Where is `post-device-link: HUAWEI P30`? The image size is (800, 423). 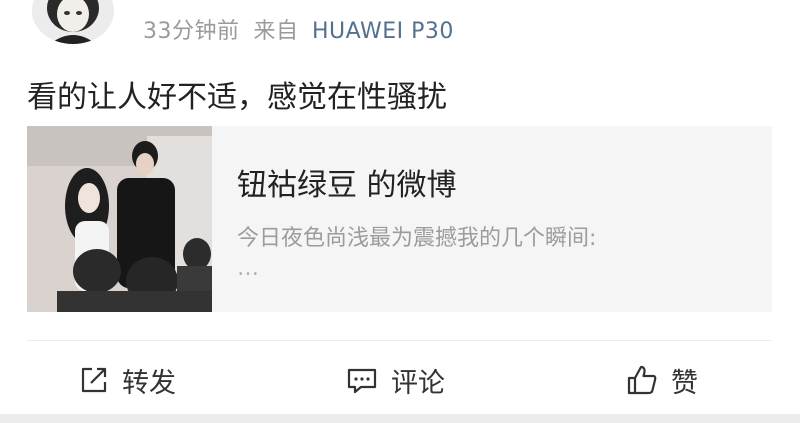 post-device-link: HUAWEI P30 is located at coordinates (383, 31).